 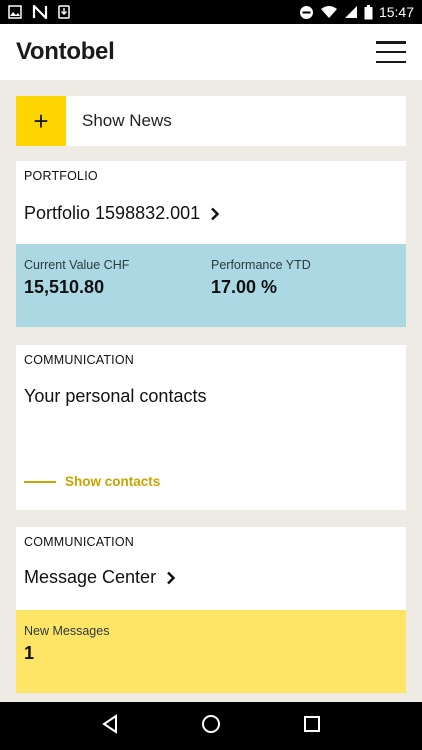 I want to click on status-right-icons: 15:47, so click(x=356, y=12).